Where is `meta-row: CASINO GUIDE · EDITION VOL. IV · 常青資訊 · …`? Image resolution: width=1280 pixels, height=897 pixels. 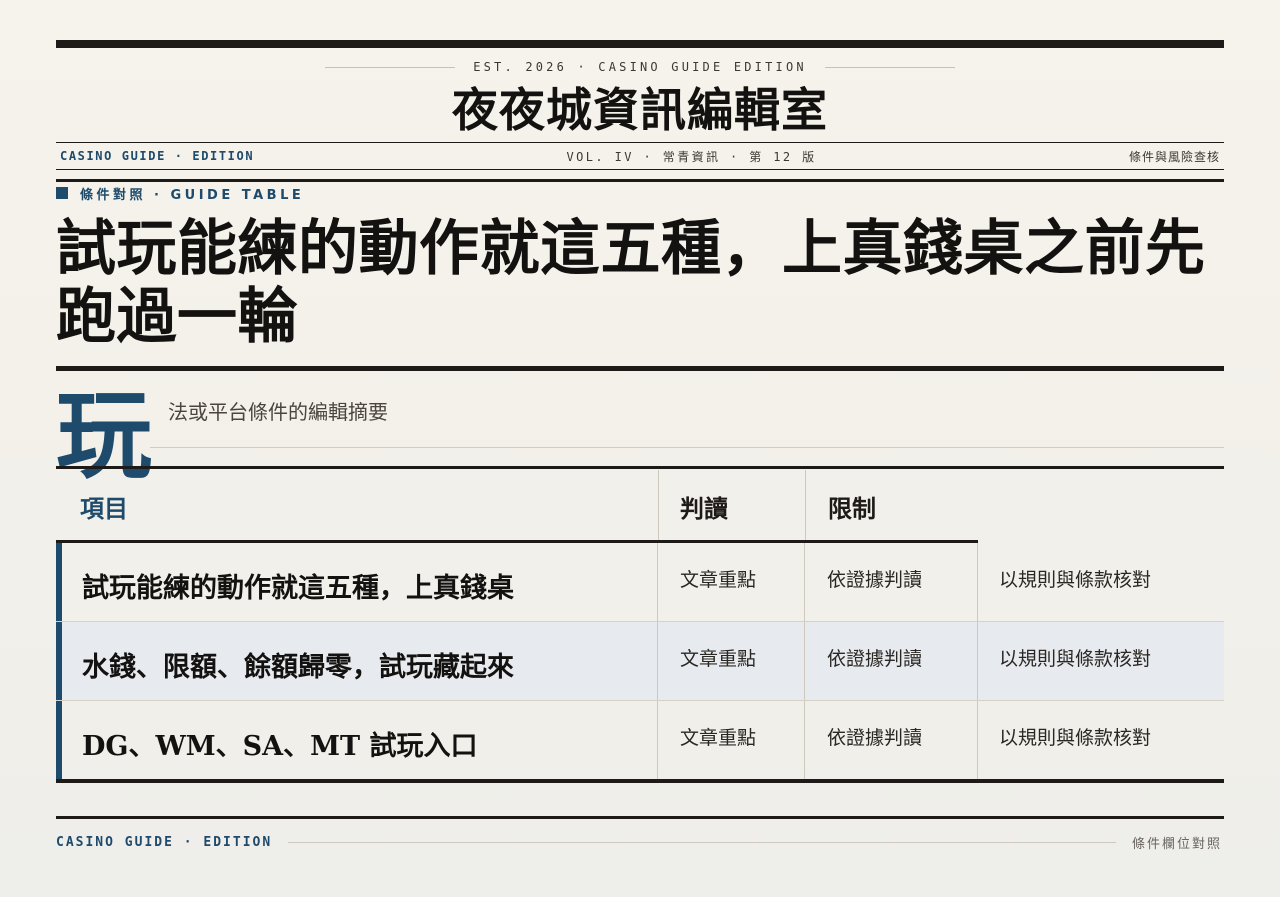 meta-row: CASINO GUIDE · EDITION VOL. IV · 常青資訊 · … is located at coordinates (640, 156).